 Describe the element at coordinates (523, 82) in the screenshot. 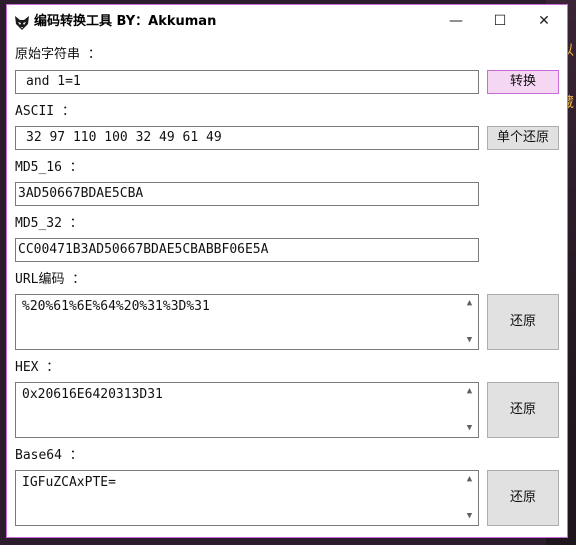

I see `convert-button: 转换` at that location.